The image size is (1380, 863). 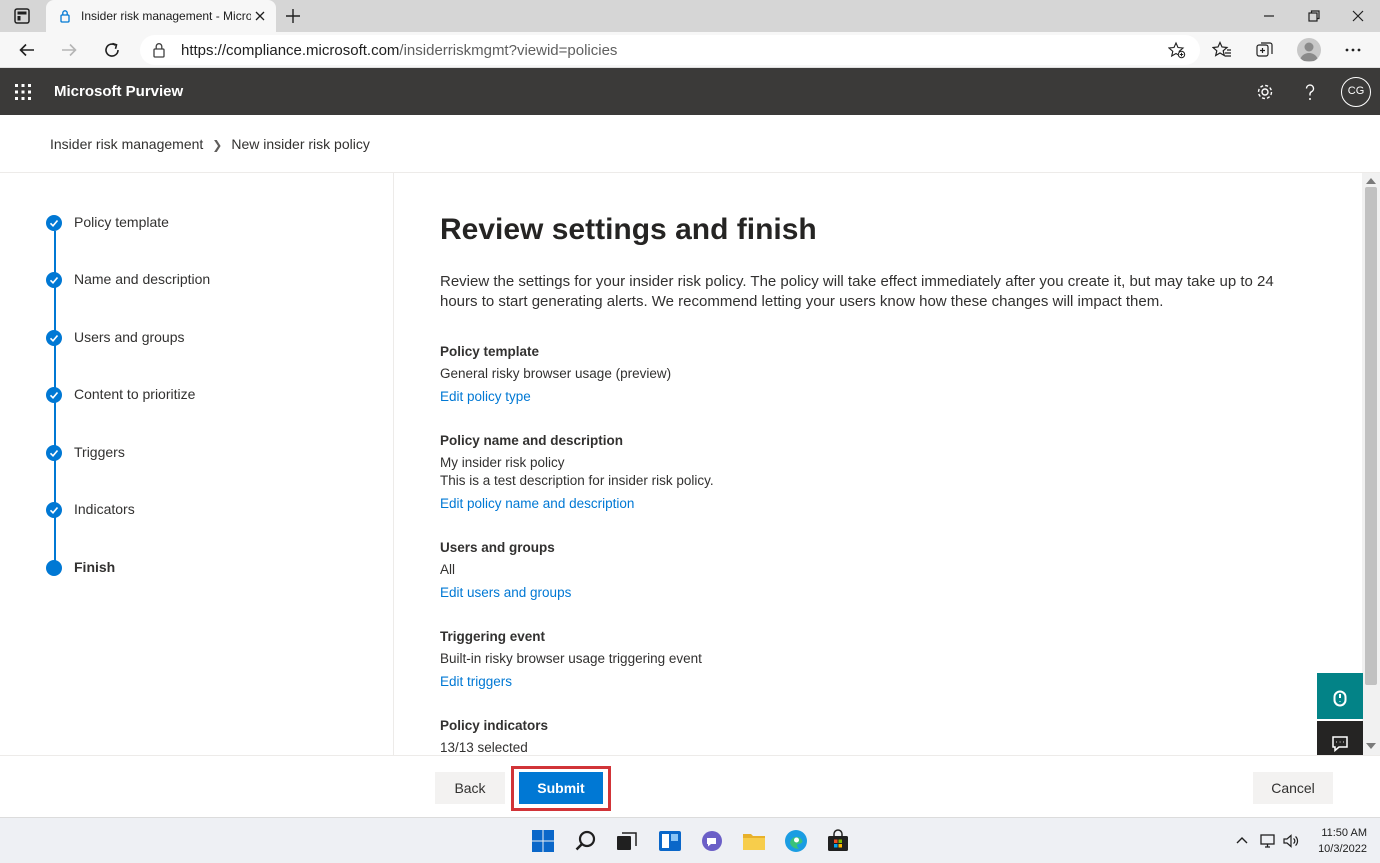 What do you see at coordinates (260, 16) in the screenshot?
I see `tab-close-icon` at bounding box center [260, 16].